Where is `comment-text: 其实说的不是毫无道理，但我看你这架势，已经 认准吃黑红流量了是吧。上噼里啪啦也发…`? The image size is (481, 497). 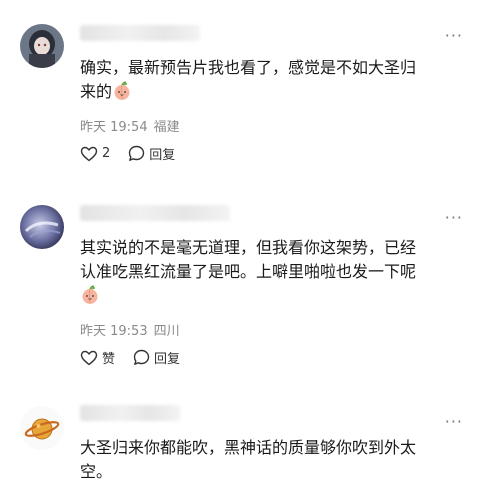 comment-text: 其实说的不是毫无道理，但我看你这架势，已经 认准吃黑红流量了是吧。上噼里啪啦也发… is located at coordinates (272, 272).